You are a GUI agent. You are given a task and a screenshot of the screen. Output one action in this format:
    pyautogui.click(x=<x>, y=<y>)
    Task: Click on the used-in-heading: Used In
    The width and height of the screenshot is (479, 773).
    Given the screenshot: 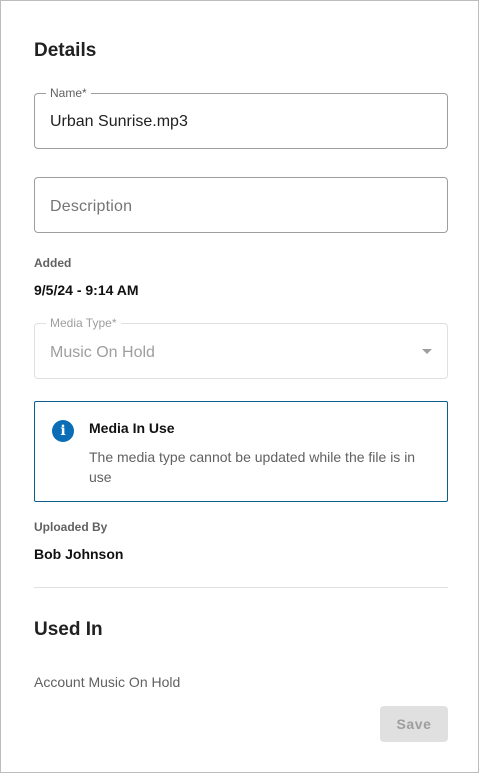 What is the action you would take?
    pyautogui.click(x=68, y=629)
    